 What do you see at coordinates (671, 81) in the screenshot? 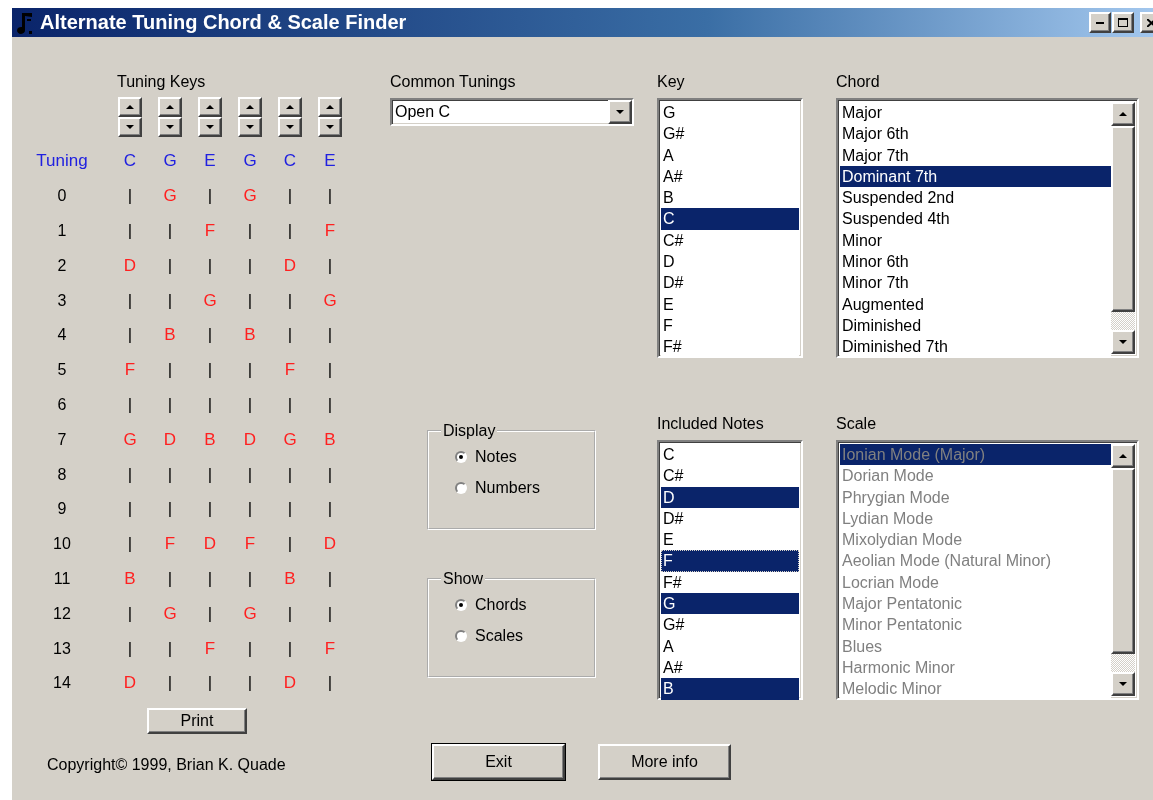
I see `key-label: Key` at bounding box center [671, 81].